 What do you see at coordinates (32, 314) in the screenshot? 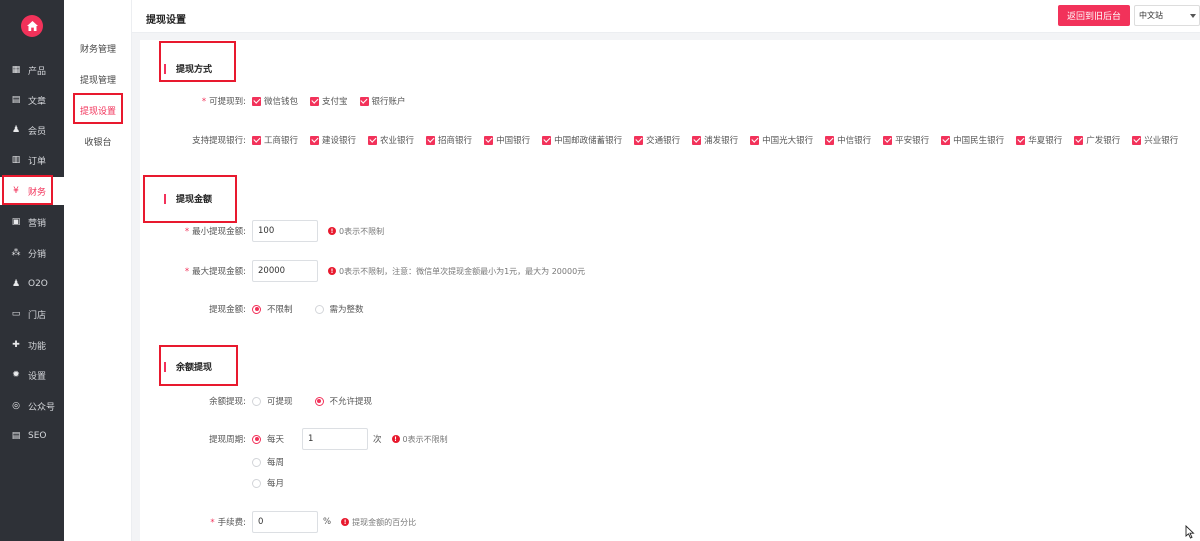
I see `nav-item-store: ▭ 门店` at bounding box center [32, 314].